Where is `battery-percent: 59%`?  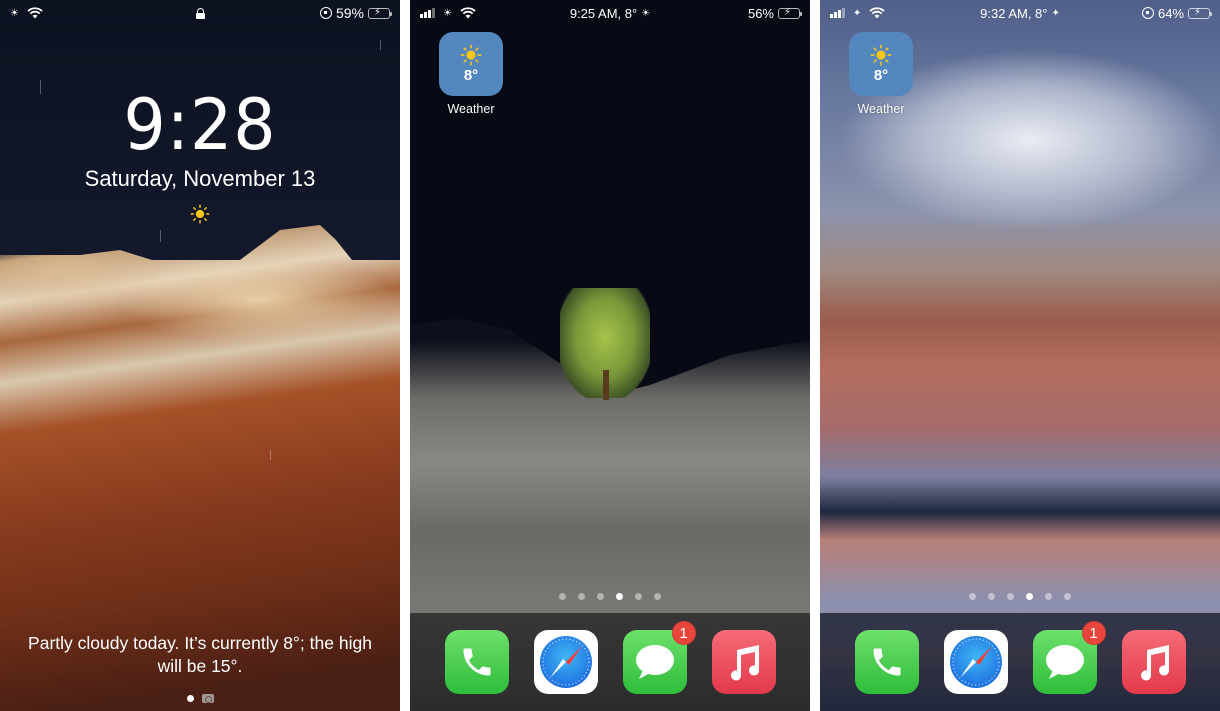 battery-percent: 59% is located at coordinates (349, 13).